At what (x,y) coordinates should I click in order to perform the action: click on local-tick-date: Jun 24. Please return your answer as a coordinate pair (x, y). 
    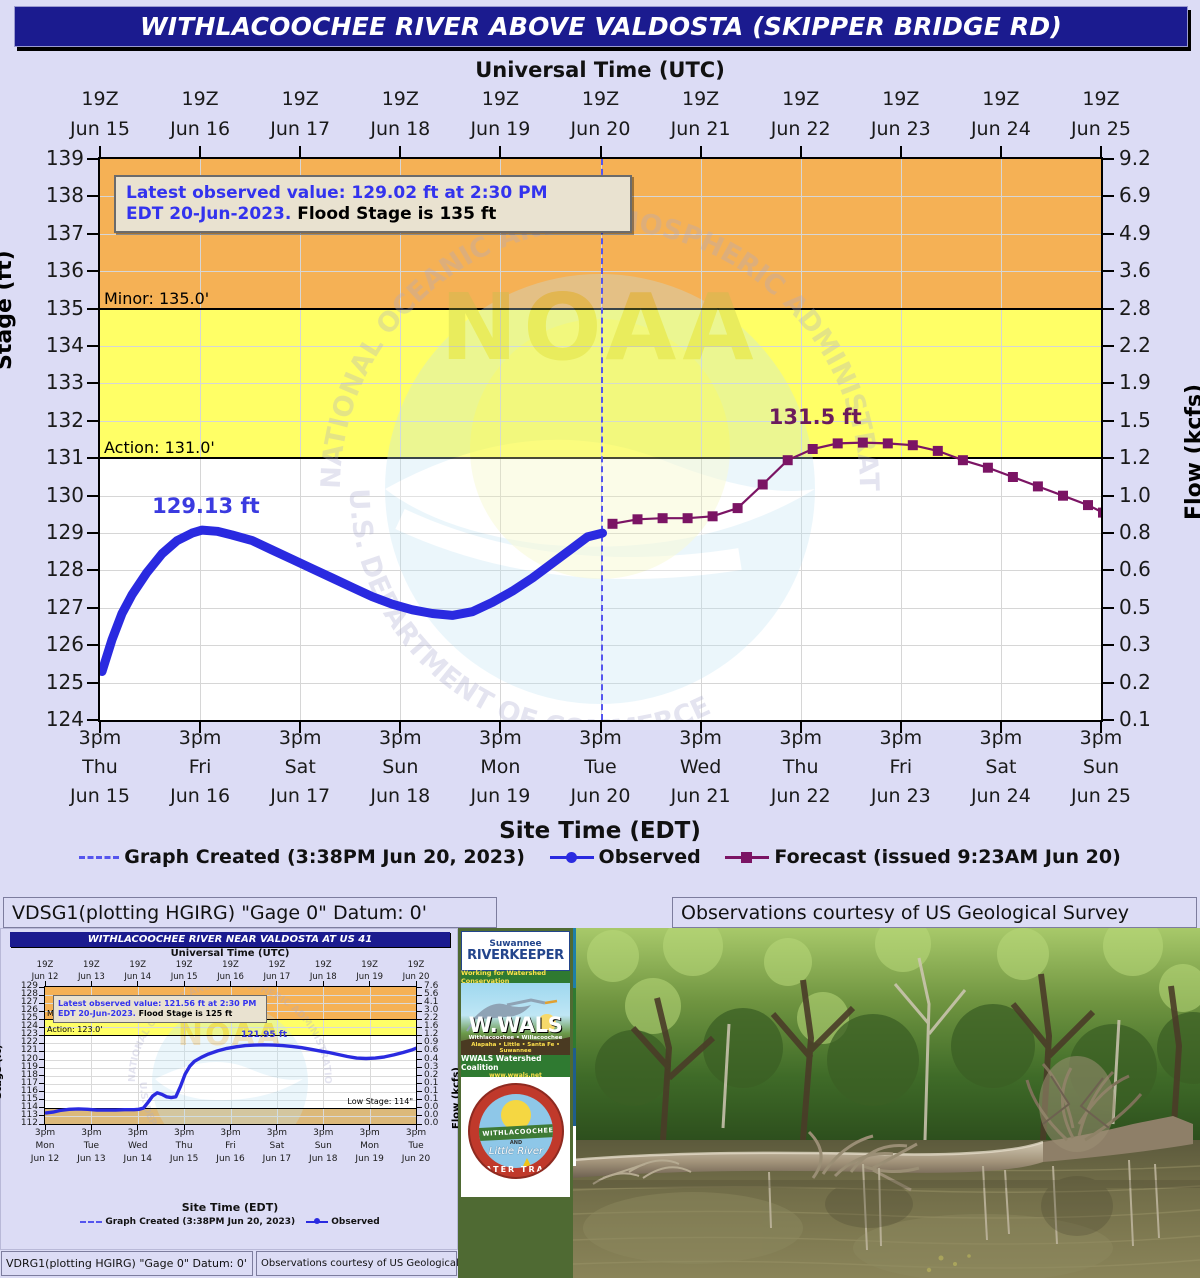
    Looking at the image, I should click on (1000, 796).